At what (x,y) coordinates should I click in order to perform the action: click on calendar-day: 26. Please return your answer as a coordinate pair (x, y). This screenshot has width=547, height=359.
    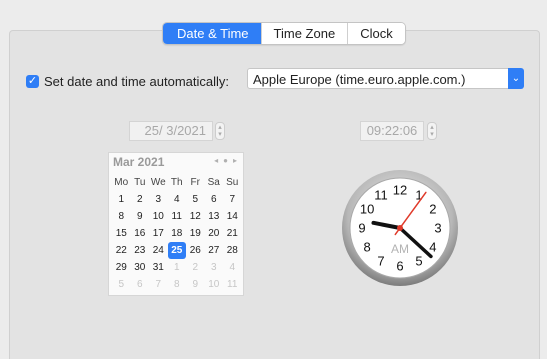
    Looking at the image, I should click on (195, 250).